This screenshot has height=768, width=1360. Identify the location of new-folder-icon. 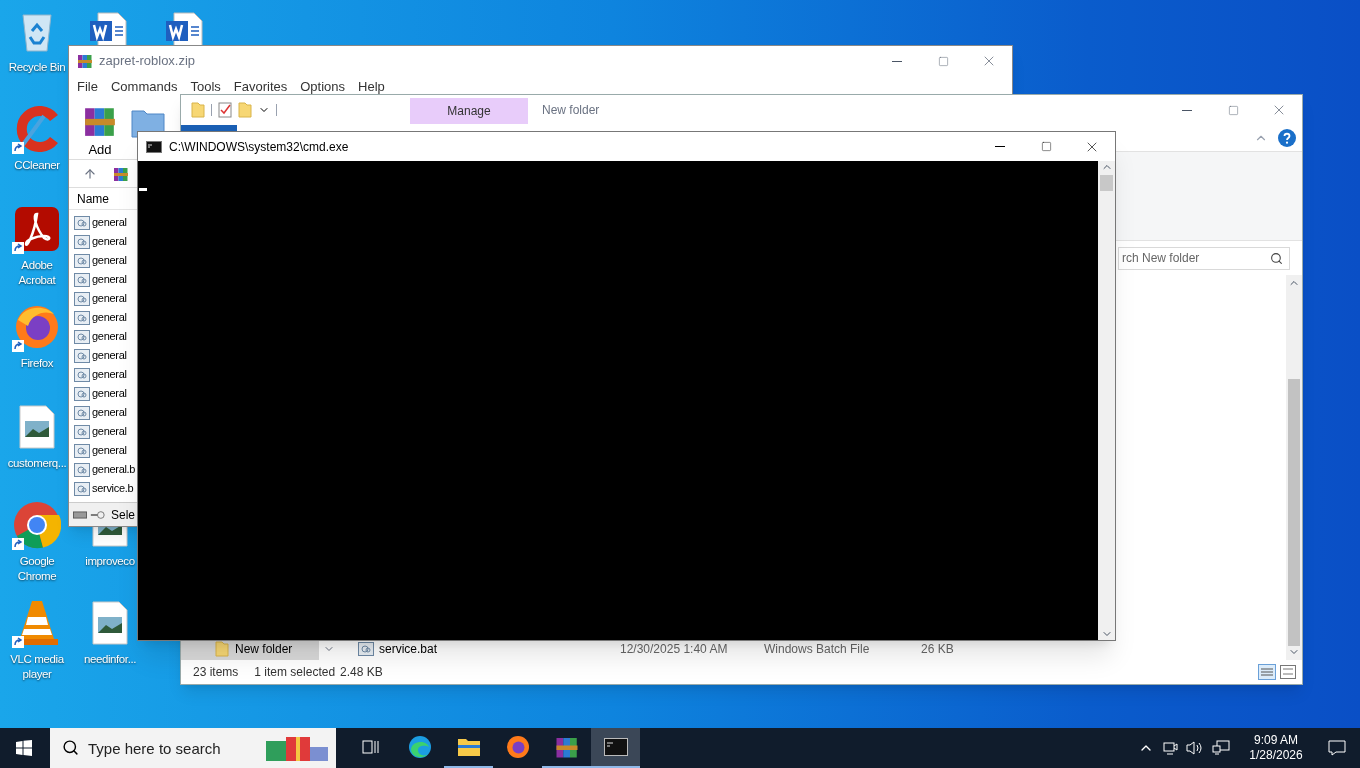
(245, 110).